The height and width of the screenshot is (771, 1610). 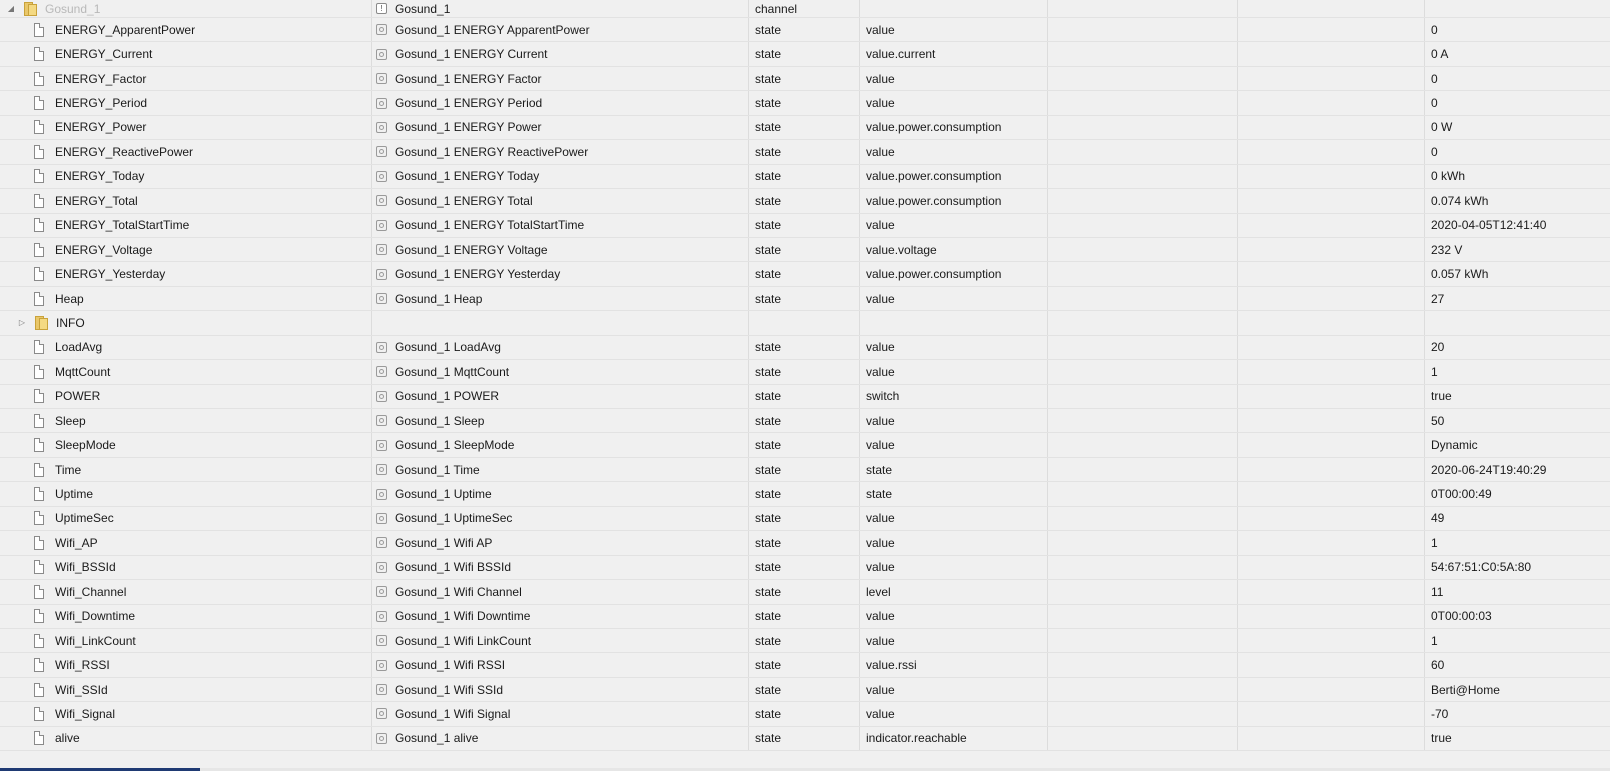 What do you see at coordinates (185, 249) in the screenshot?
I see `object-id-cell: ENERGY_Voltage` at bounding box center [185, 249].